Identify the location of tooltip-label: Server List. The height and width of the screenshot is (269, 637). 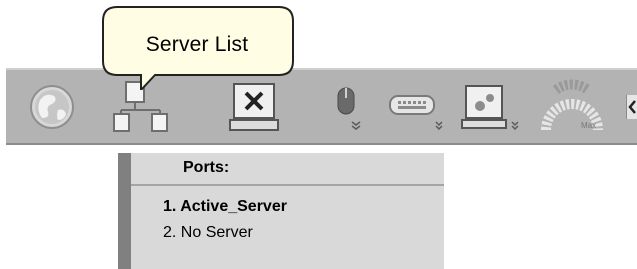
(197, 44).